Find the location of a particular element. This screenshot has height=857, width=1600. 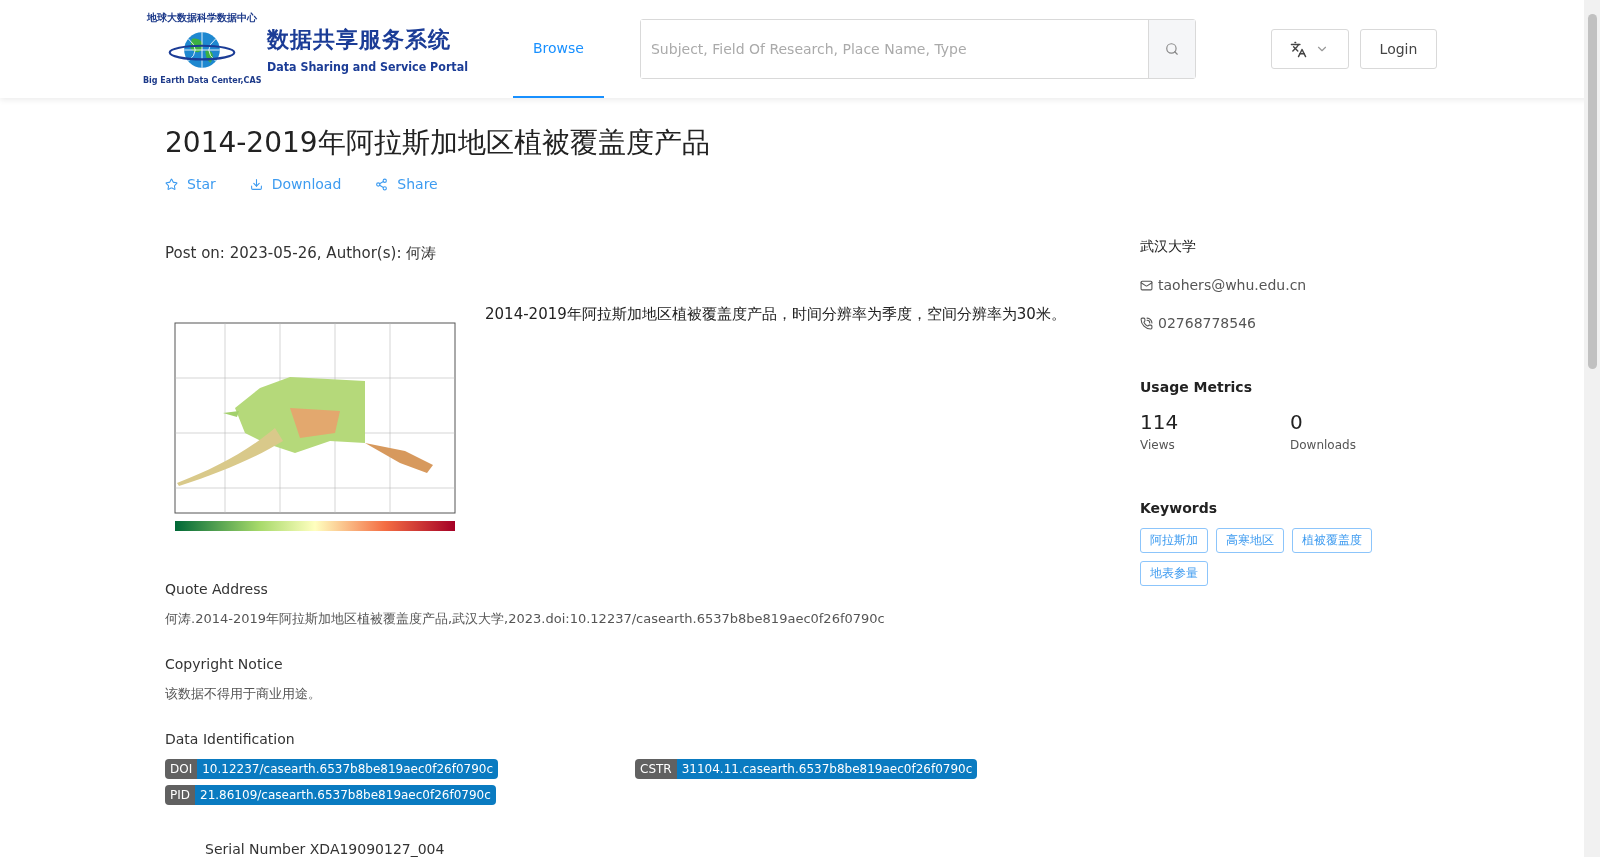

dataset-title: 2014-2019年阿拉斯加地区植被覆盖度产品 is located at coordinates (438, 143).